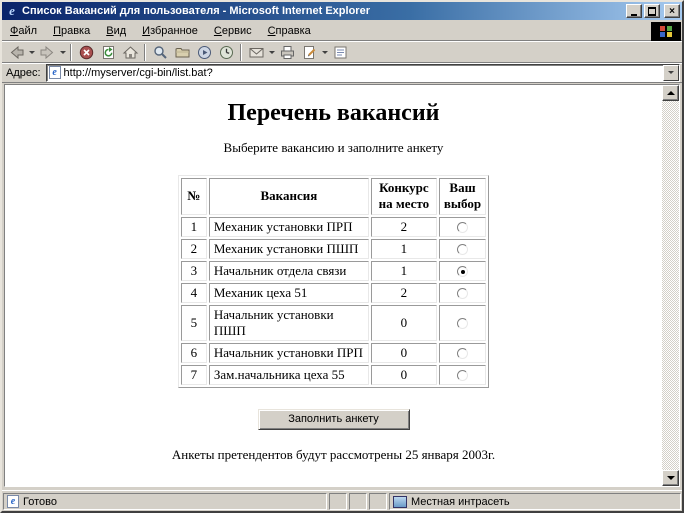 The width and height of the screenshot is (684, 513). I want to click on fill-form-button: Заполнить анкету, so click(333, 419).